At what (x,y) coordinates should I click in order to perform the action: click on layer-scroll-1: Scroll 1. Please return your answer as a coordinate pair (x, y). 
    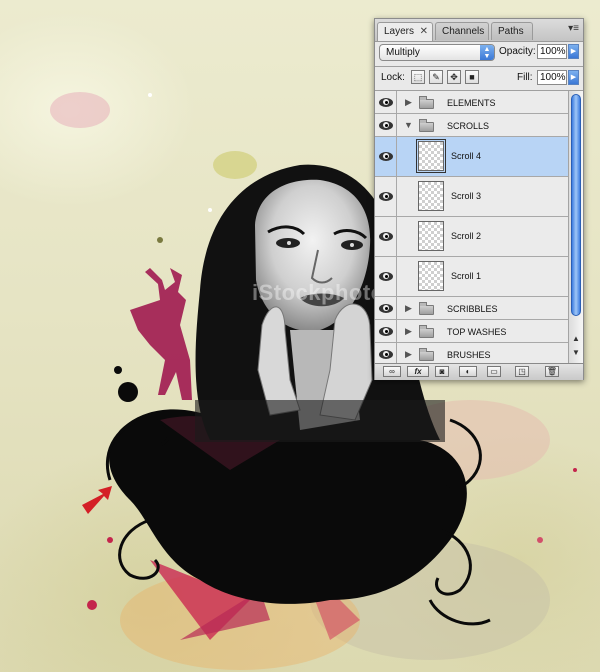
    Looking at the image, I should click on (471, 277).